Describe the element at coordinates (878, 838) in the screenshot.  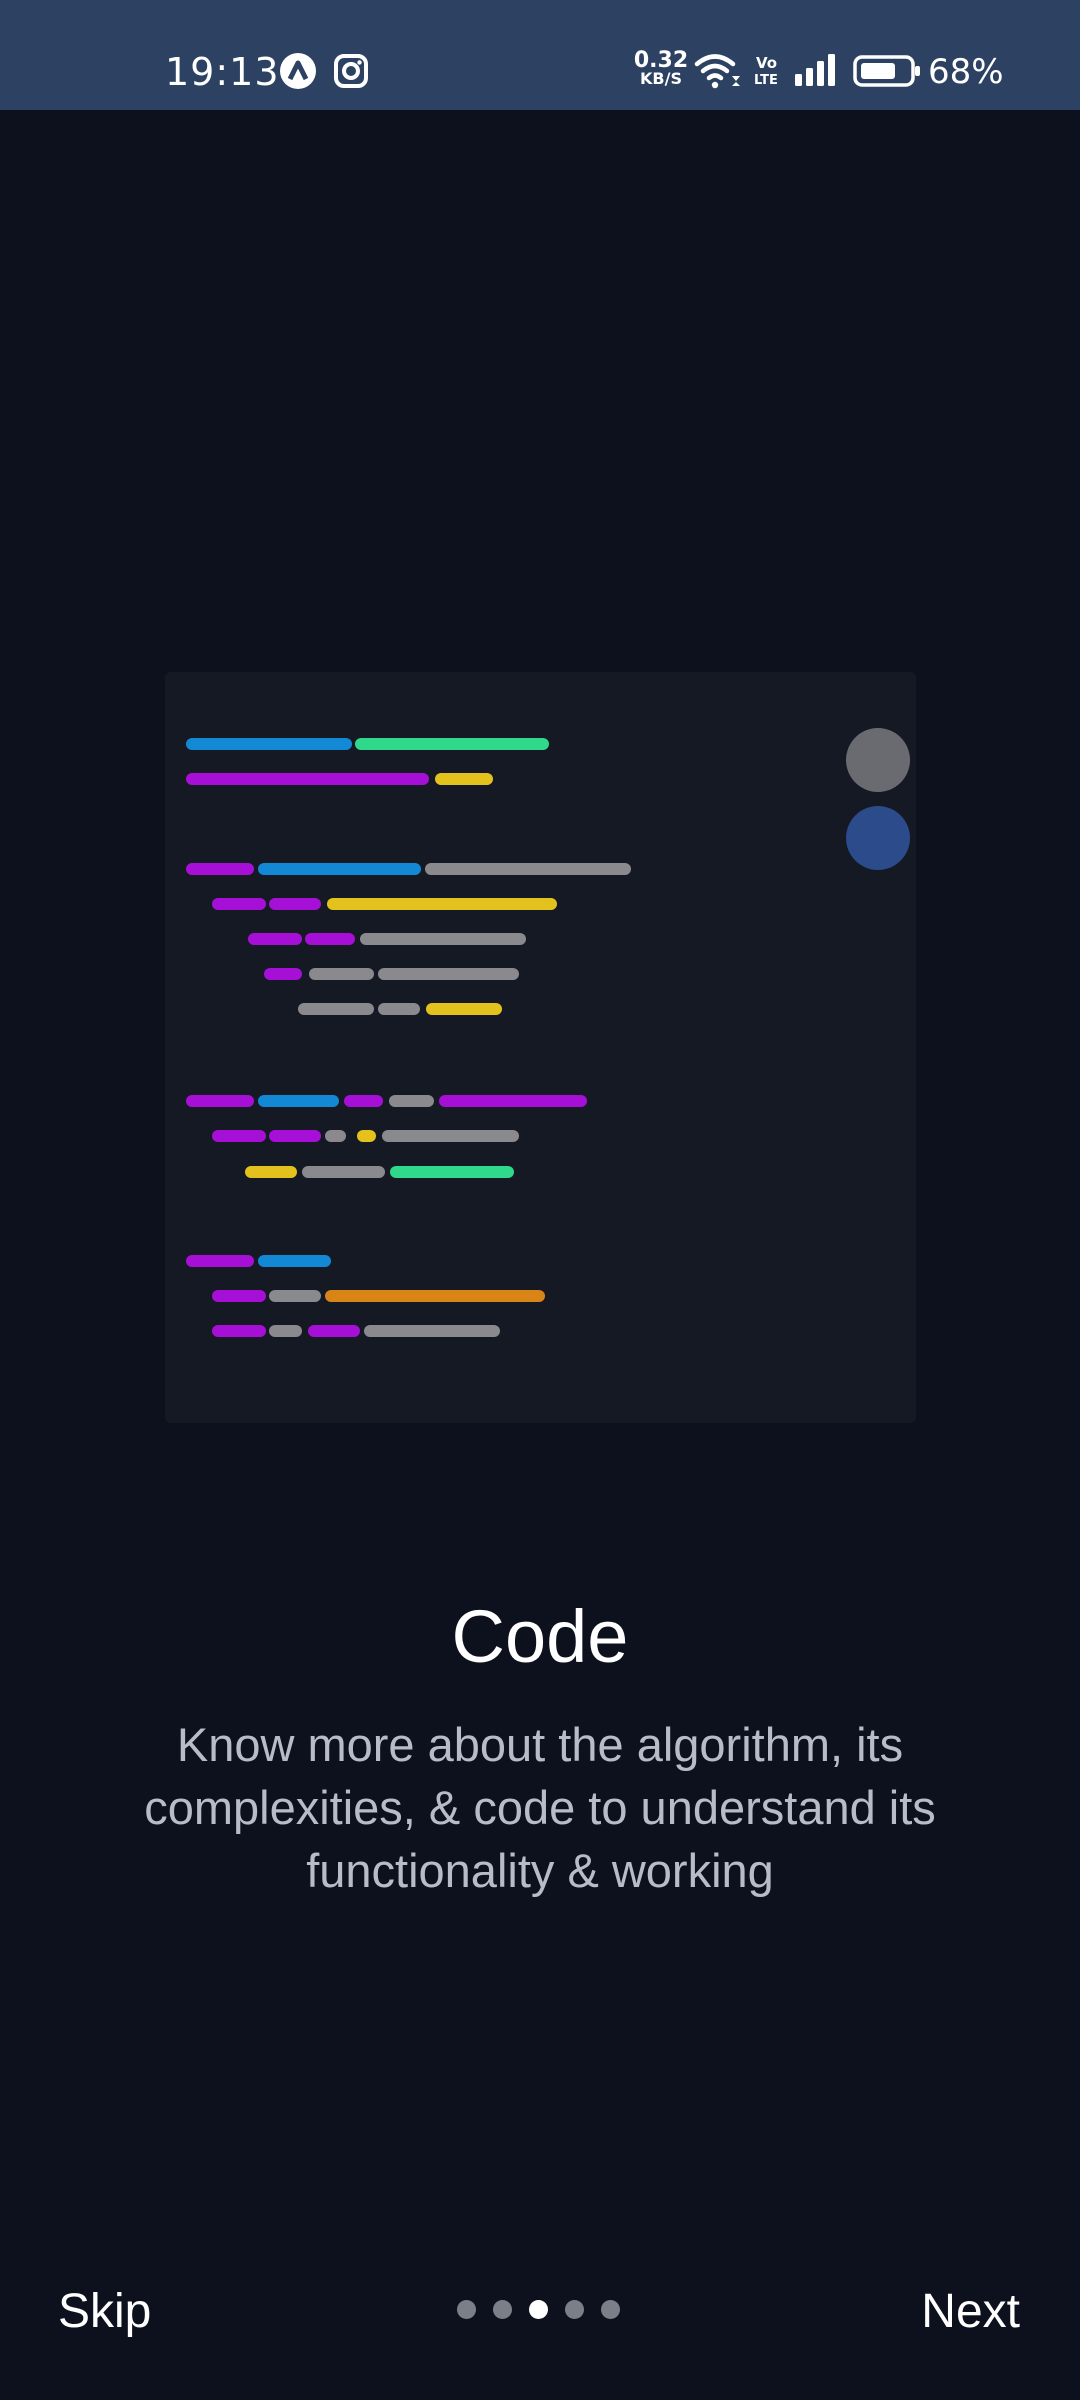
I see `blue-indicator-circle` at that location.